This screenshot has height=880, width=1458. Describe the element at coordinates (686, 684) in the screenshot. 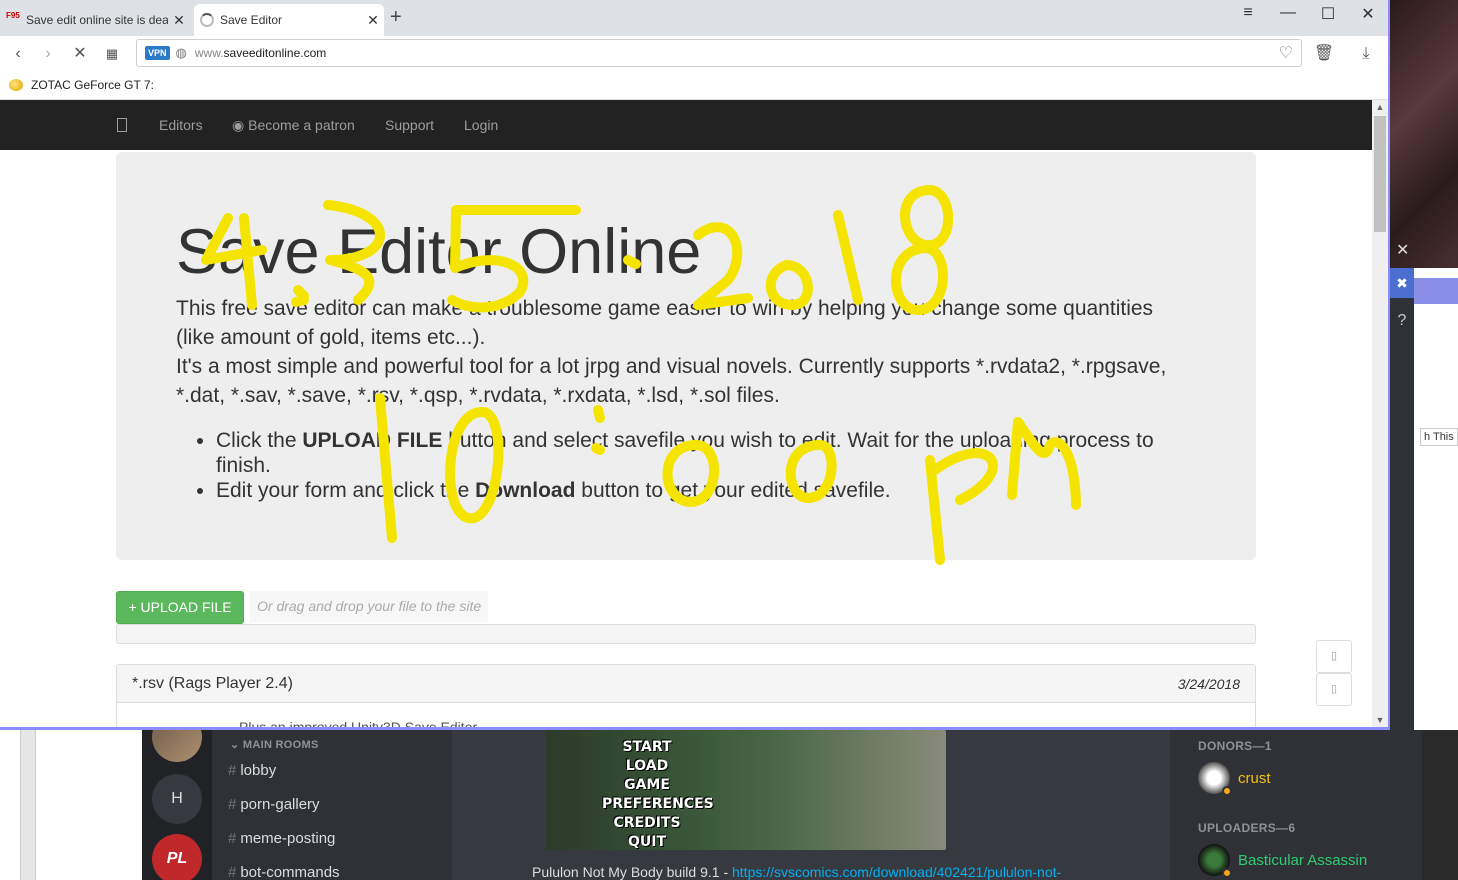

I see `panel-header: *.rsv (Rags Player 2.4) 3/24/2018` at that location.